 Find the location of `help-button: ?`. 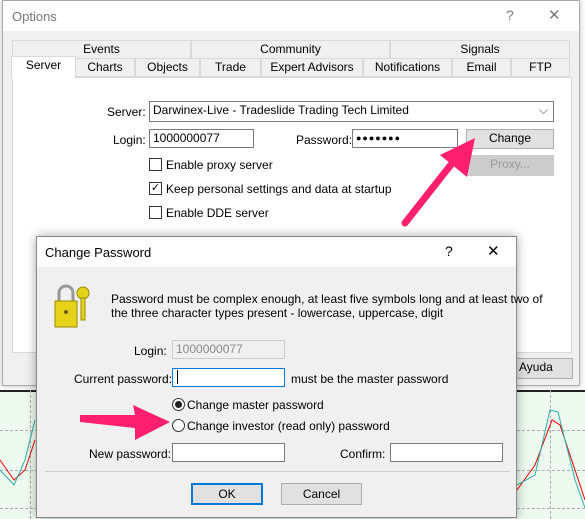

help-button: ? is located at coordinates (510, 15).